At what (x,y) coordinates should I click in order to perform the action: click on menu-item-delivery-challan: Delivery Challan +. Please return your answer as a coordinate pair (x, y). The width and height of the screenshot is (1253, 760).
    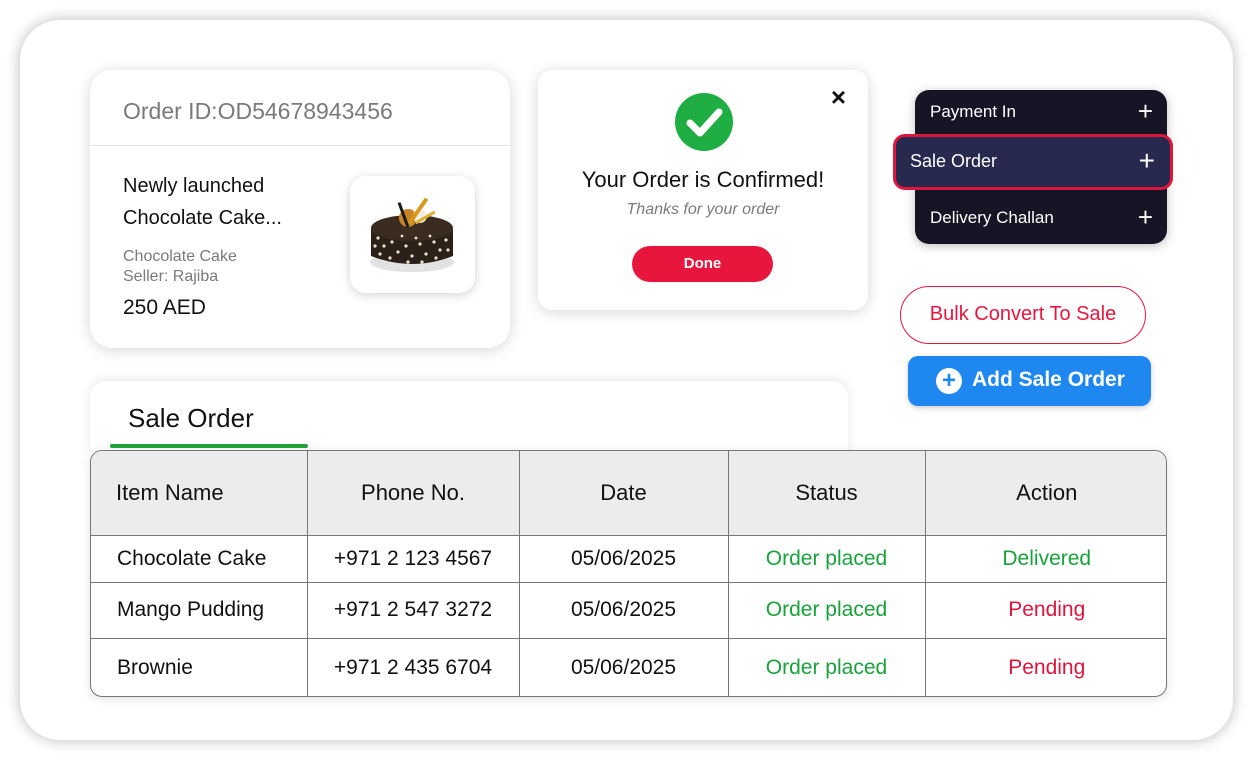
    Looking at the image, I should click on (1041, 218).